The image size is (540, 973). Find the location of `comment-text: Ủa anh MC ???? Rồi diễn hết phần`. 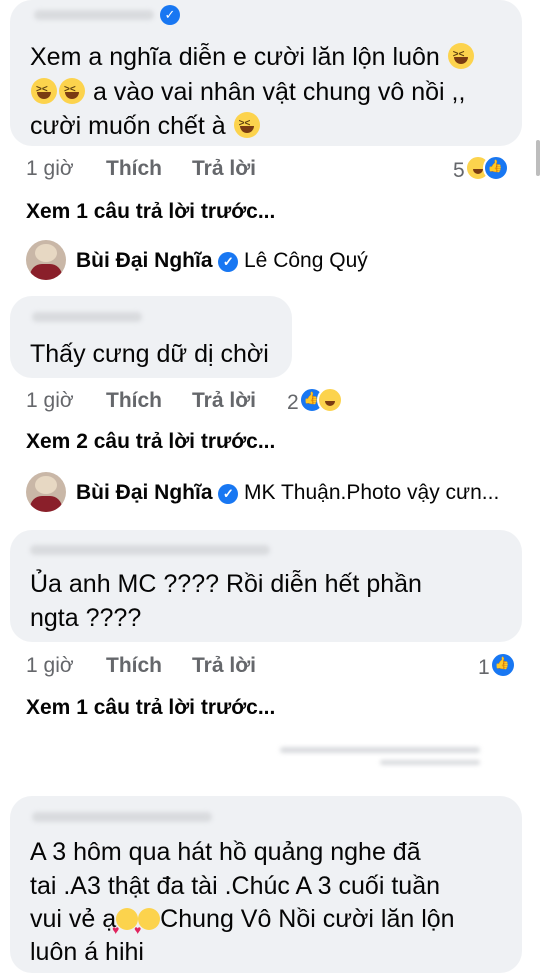

comment-text: Ủa anh MC ???? Rồi diễn hết phần is located at coordinates (226, 584).